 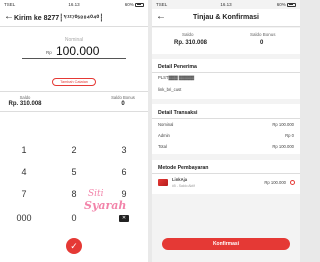 What do you see at coordinates (59, 18) in the screenshot?
I see `page-title: Kirim ke 8277┆ʼʳ¹²⁷⁰ˢ⁸⁸⁴⁰⁴⁰┆` at bounding box center [59, 18].